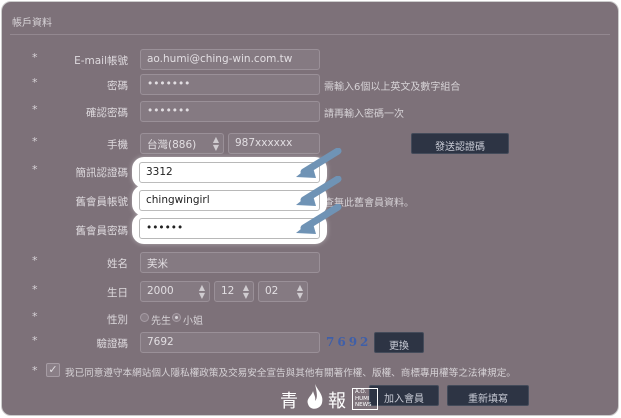 The height and width of the screenshot is (418, 621). Describe the element at coordinates (230, 111) in the screenshot. I see `confirm-password-field: •••••••` at that location.